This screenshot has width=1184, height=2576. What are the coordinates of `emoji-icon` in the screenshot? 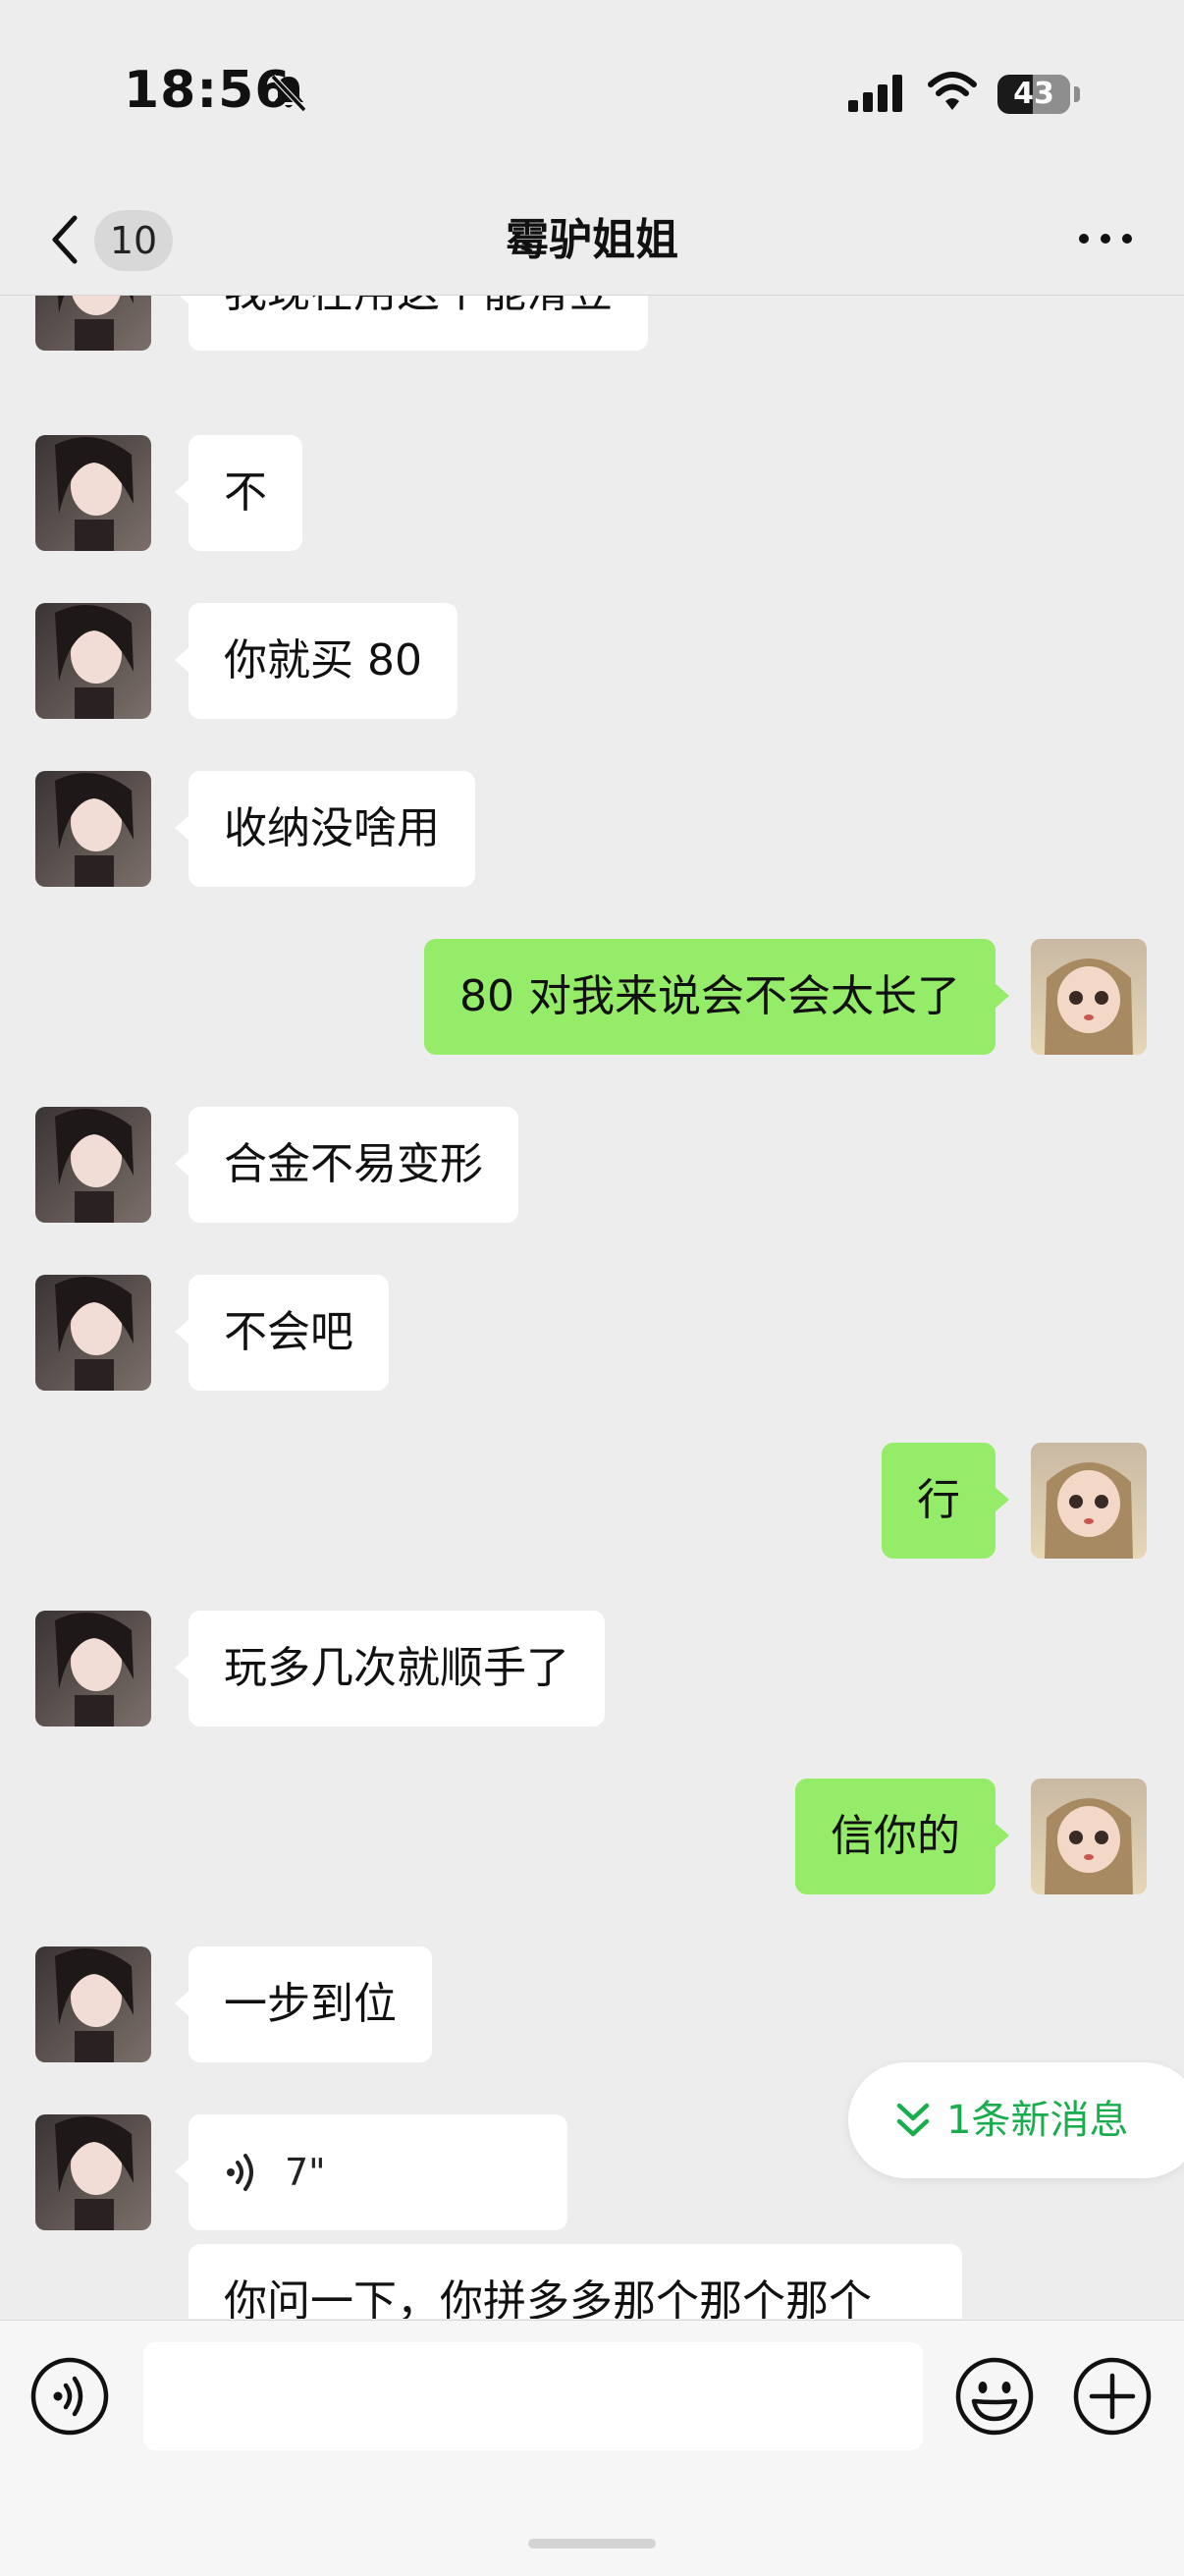 It's located at (994, 2396).